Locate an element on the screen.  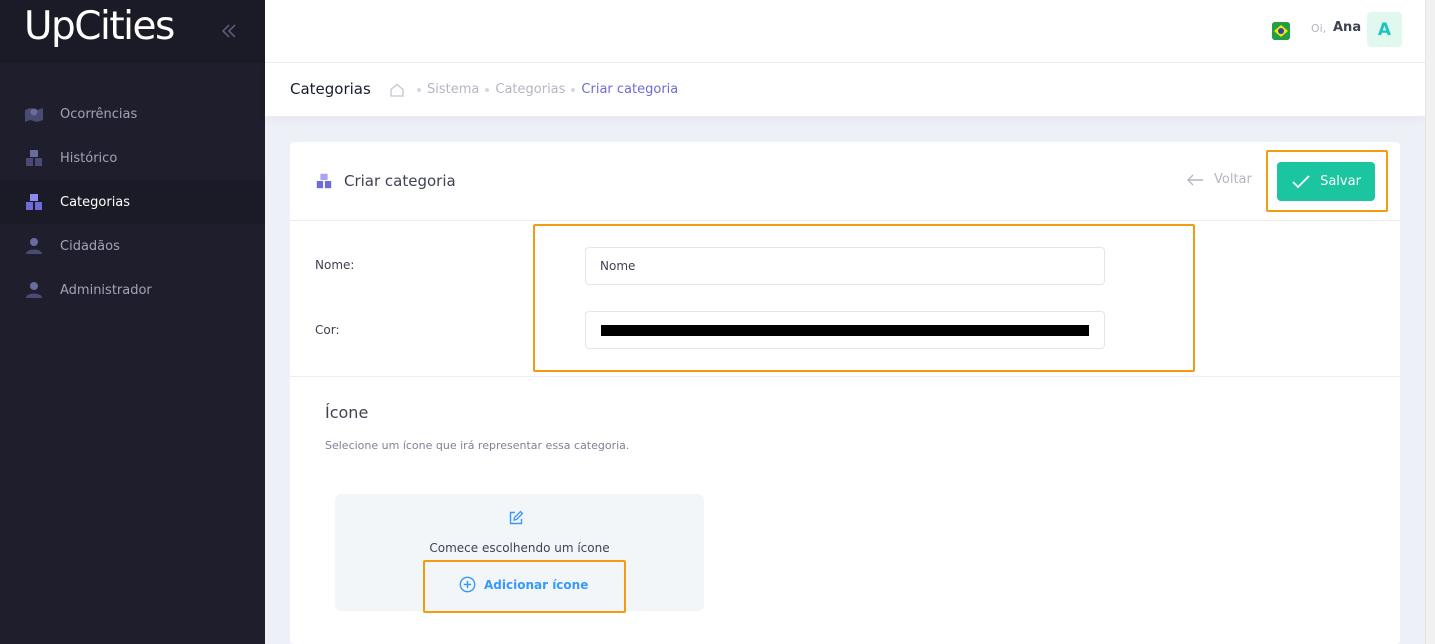
color-swatch is located at coordinates (845, 330).